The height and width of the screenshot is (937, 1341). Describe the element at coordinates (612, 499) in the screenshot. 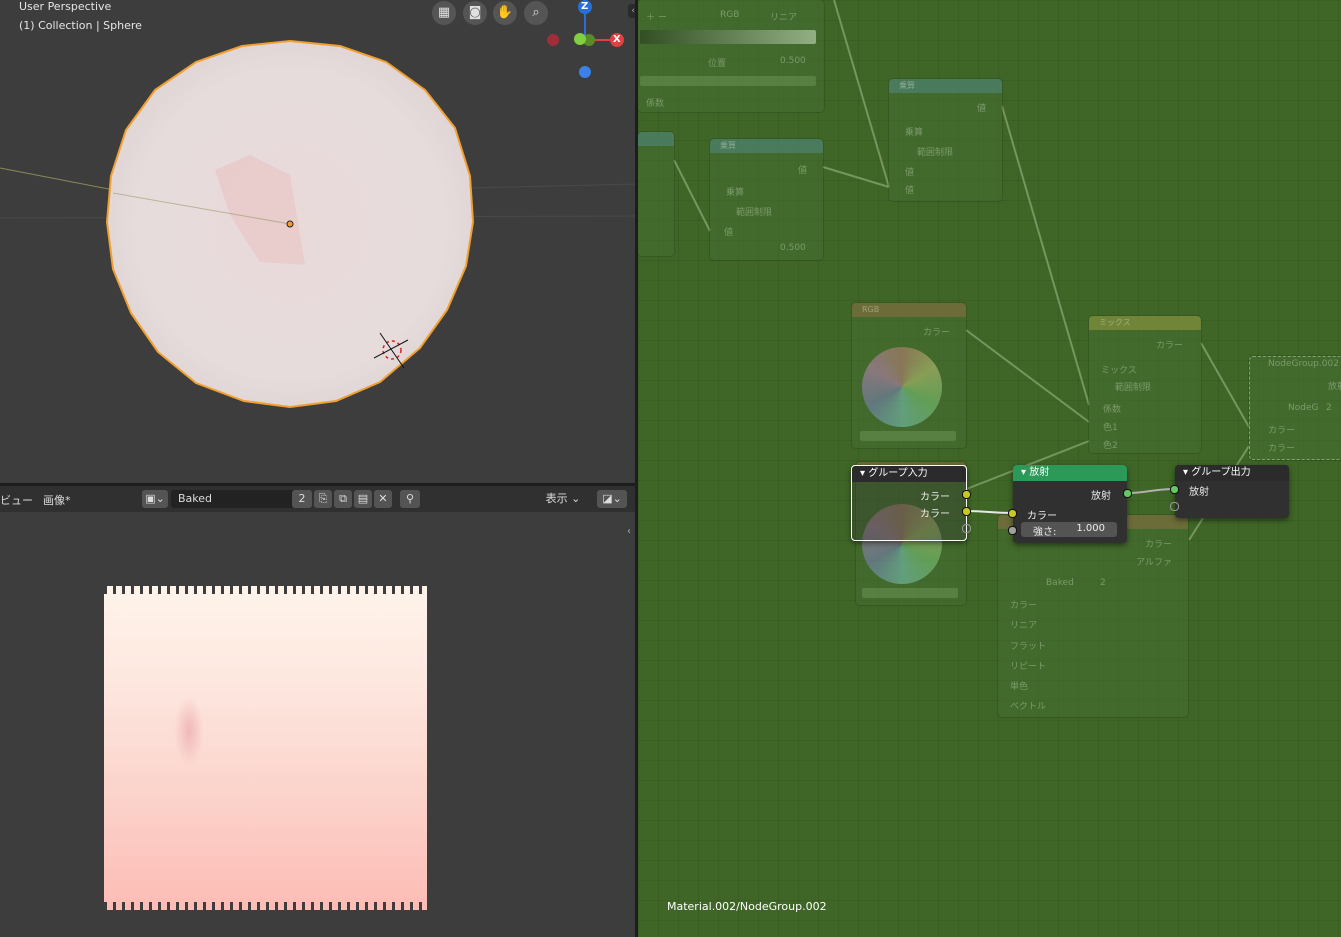

I see `display-channels-icon: ◪⌄` at that location.